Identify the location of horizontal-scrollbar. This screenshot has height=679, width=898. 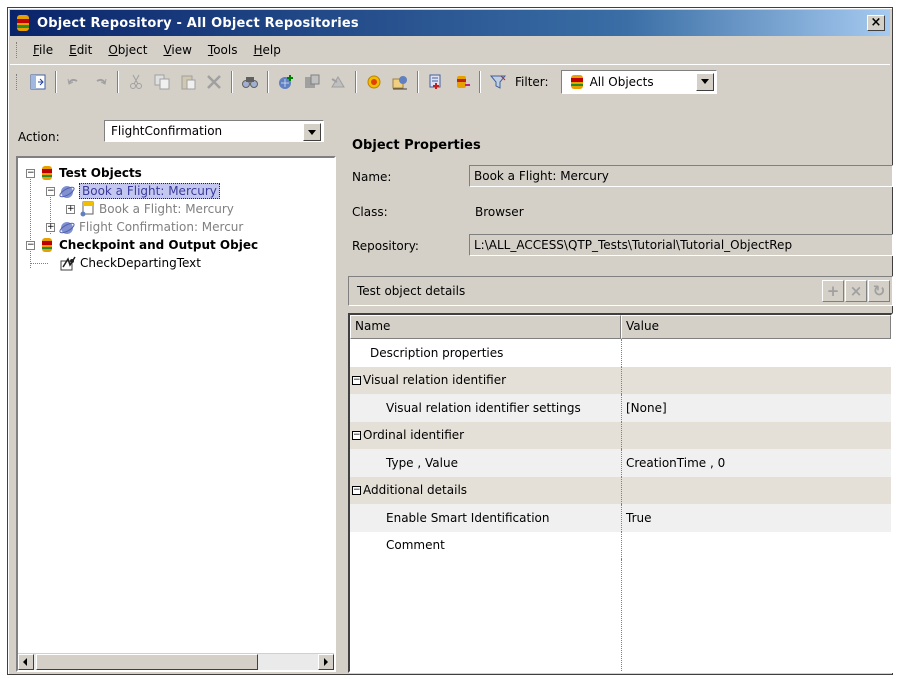
(176, 661).